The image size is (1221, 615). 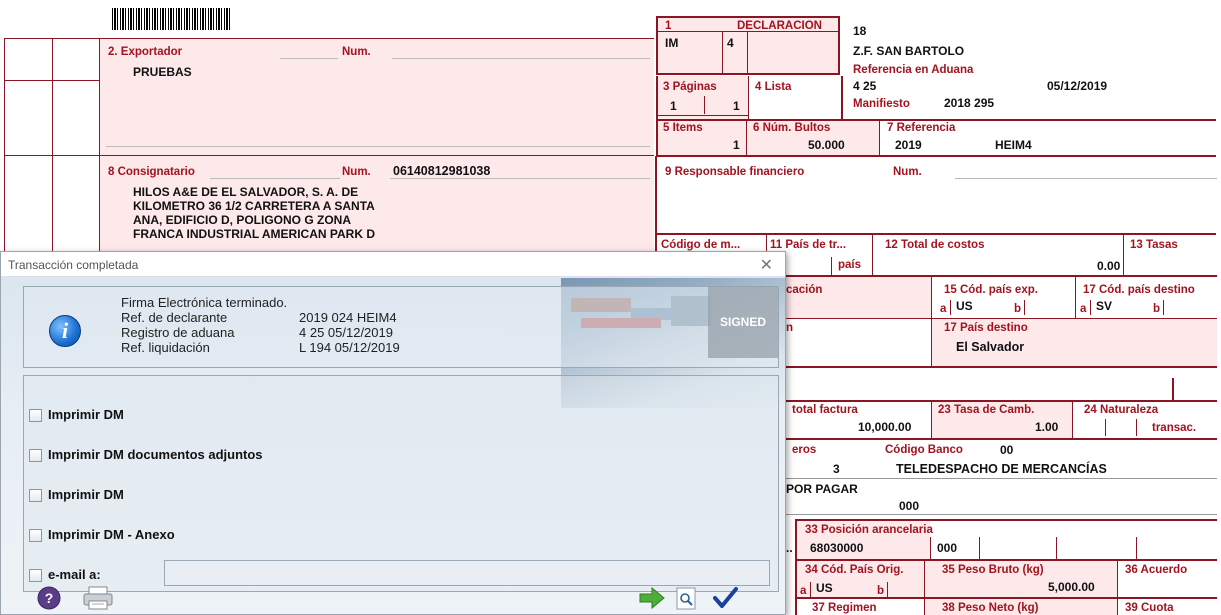 What do you see at coordinates (673, 106) in the screenshot?
I see `paginas-a: 1` at bounding box center [673, 106].